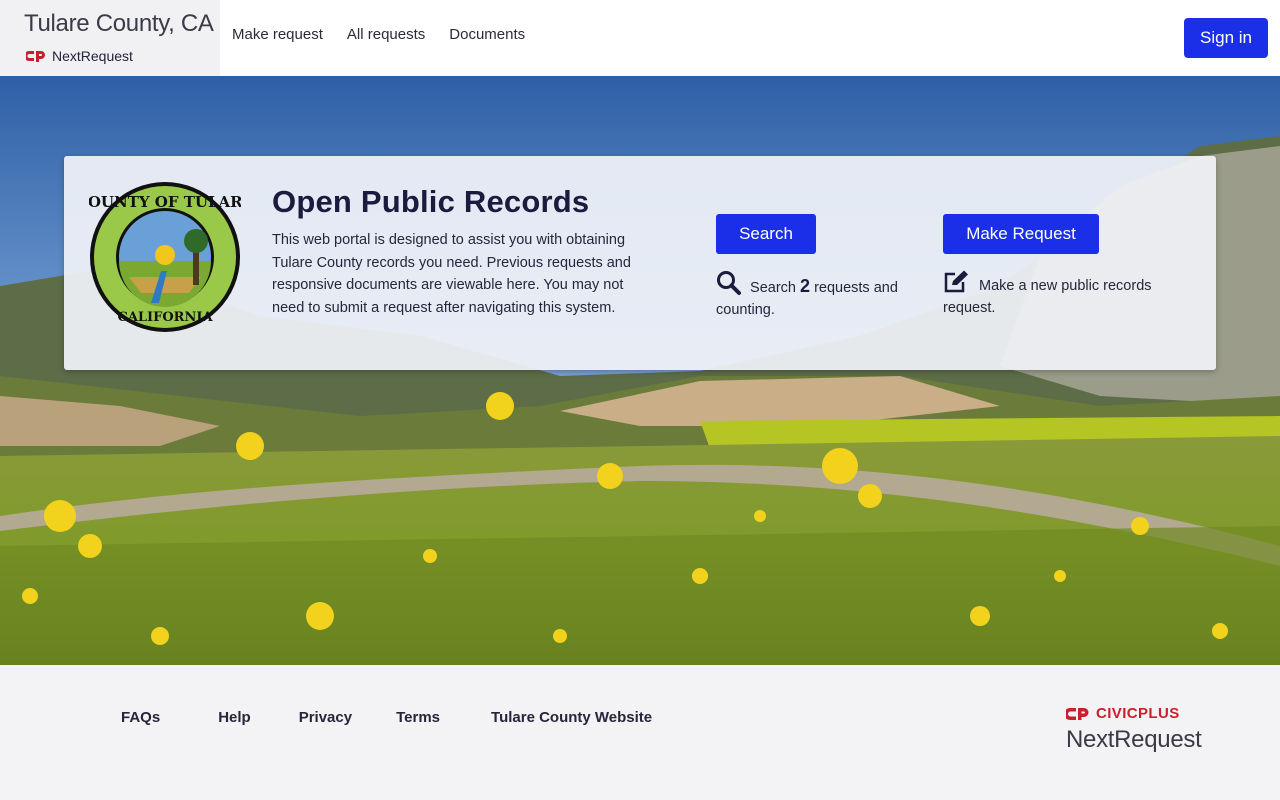 The width and height of the screenshot is (1280, 800). Describe the element at coordinates (165, 202) in the screenshot. I see `svg-text: COUNTY OF TULARE` at that location.